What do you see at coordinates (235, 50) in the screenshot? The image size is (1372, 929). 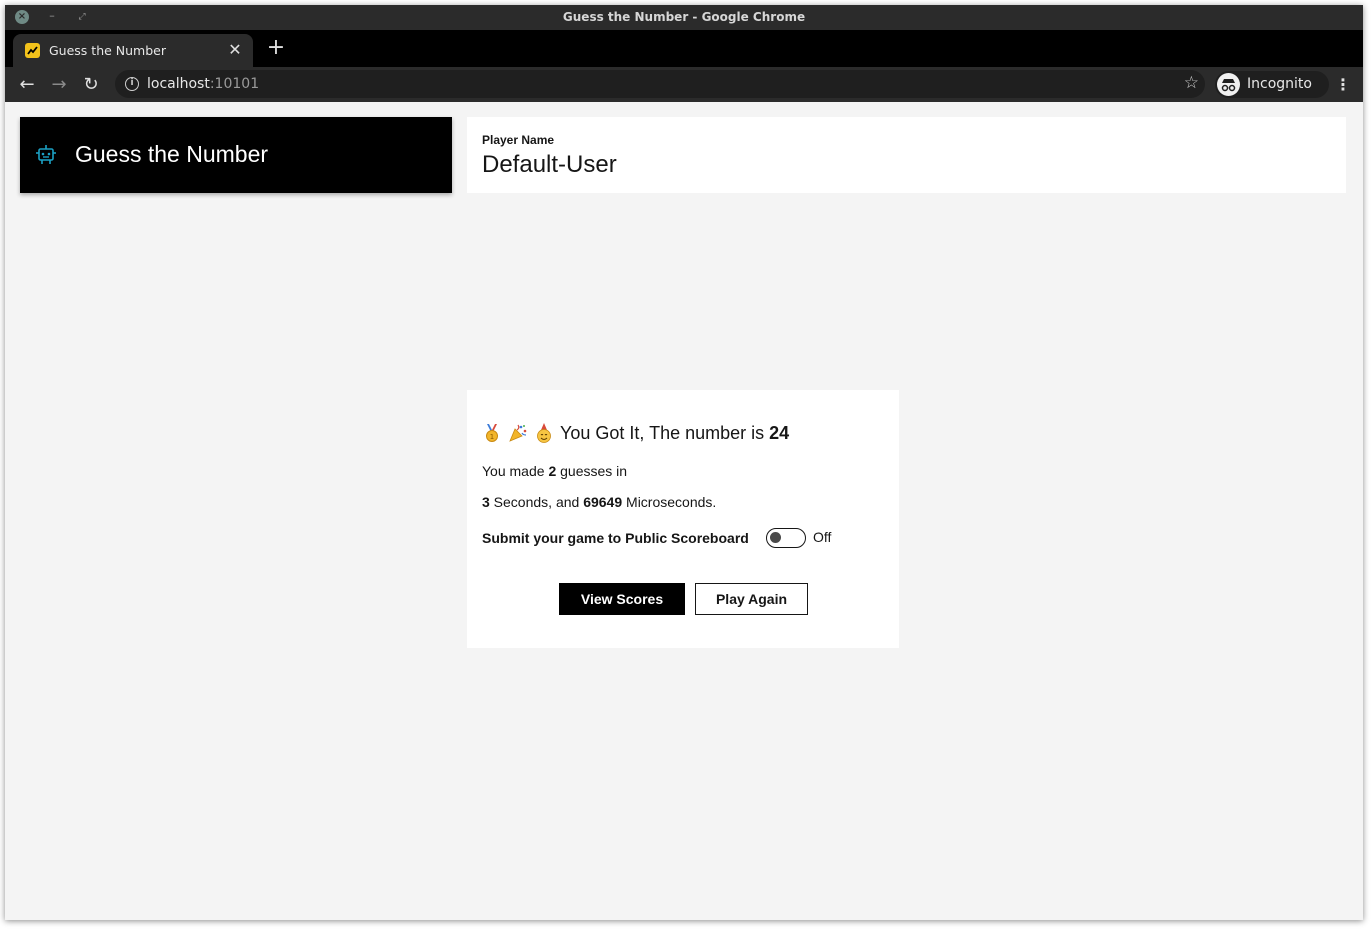 I see `tab-close-icon: ✕` at bounding box center [235, 50].